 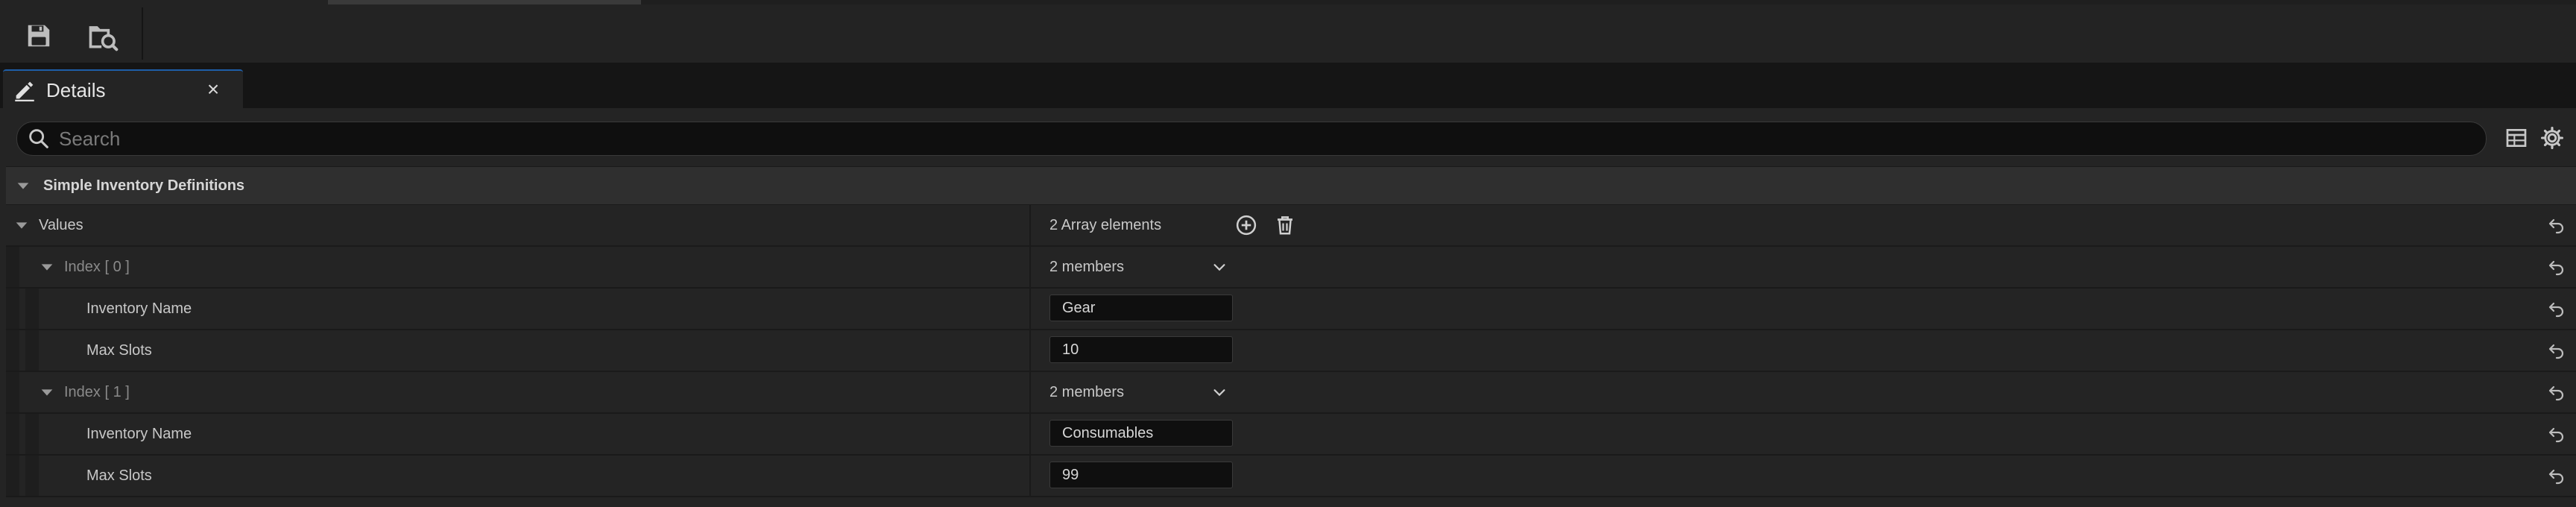 What do you see at coordinates (1291, 393) in the screenshot?
I see `index-1-row: Index [ 1 ] 2 members` at bounding box center [1291, 393].